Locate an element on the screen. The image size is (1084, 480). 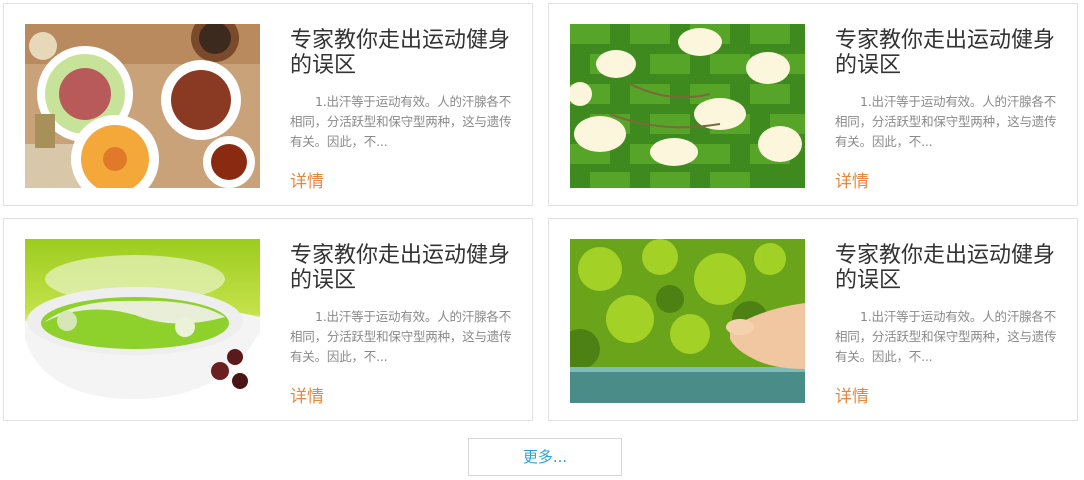
meditation-image is located at coordinates (687, 321).